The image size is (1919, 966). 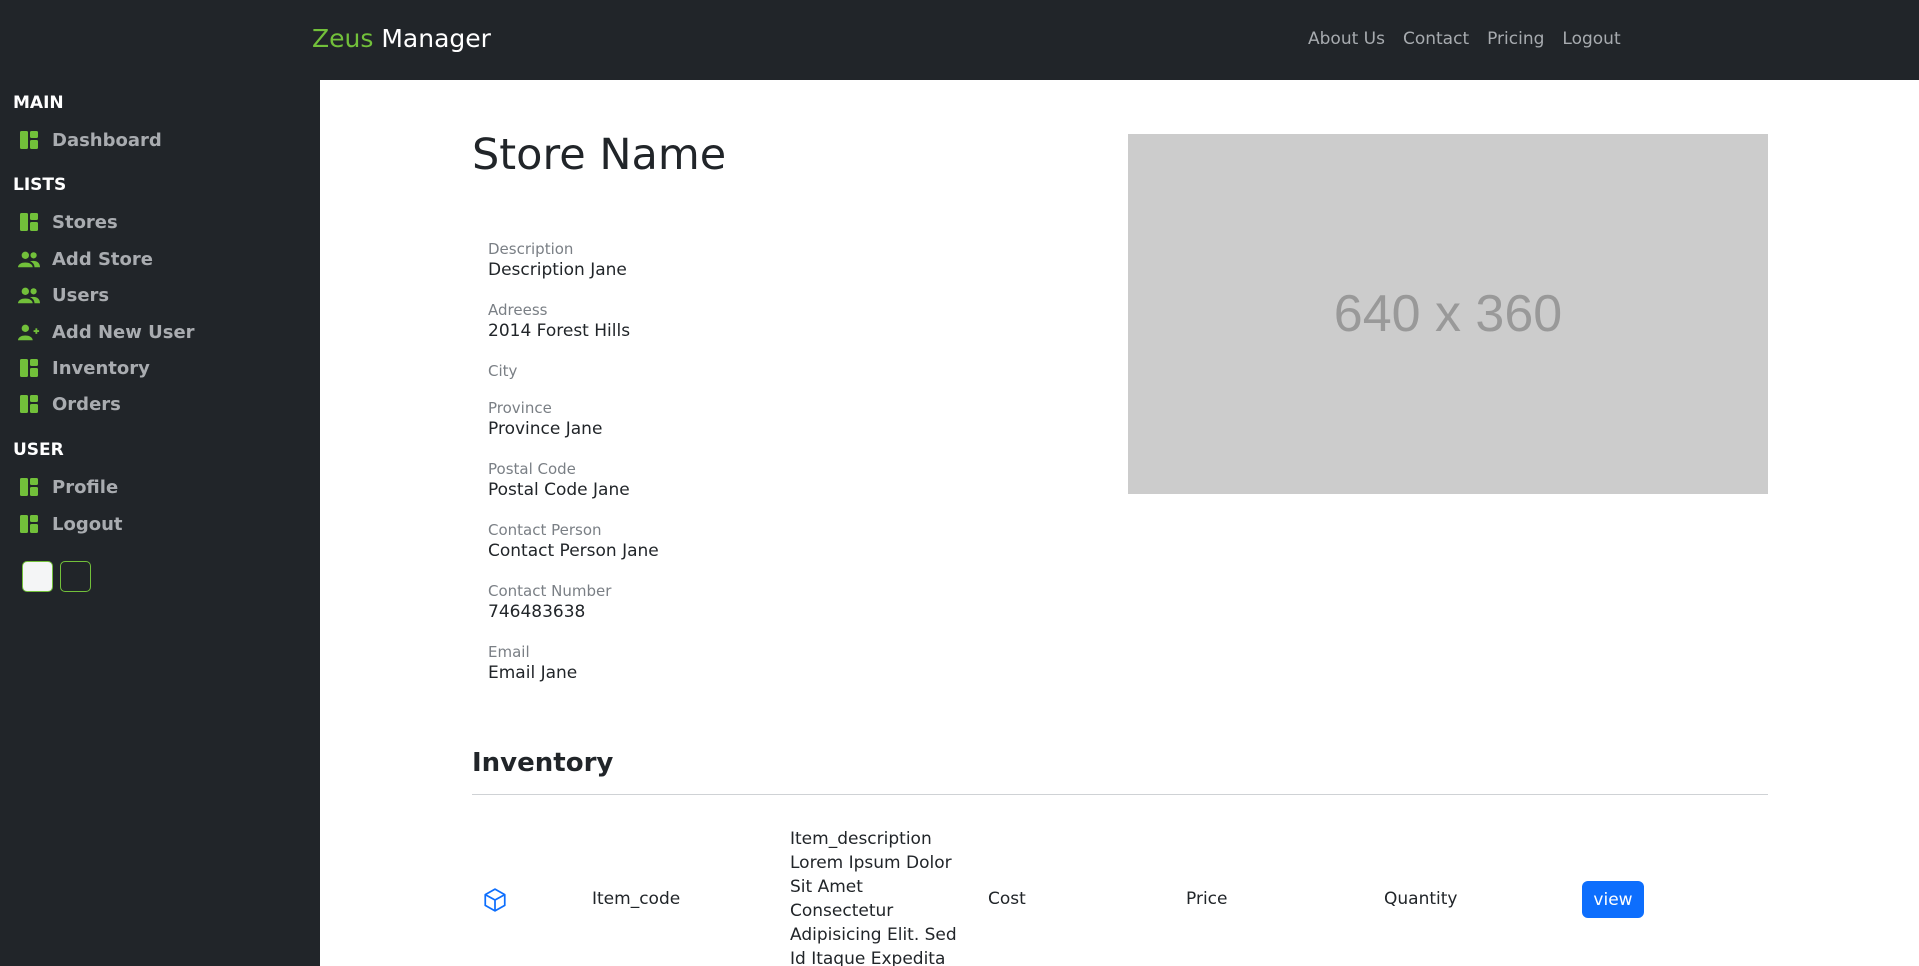 I want to click on field-label: Contact Number, so click(x=550, y=591).